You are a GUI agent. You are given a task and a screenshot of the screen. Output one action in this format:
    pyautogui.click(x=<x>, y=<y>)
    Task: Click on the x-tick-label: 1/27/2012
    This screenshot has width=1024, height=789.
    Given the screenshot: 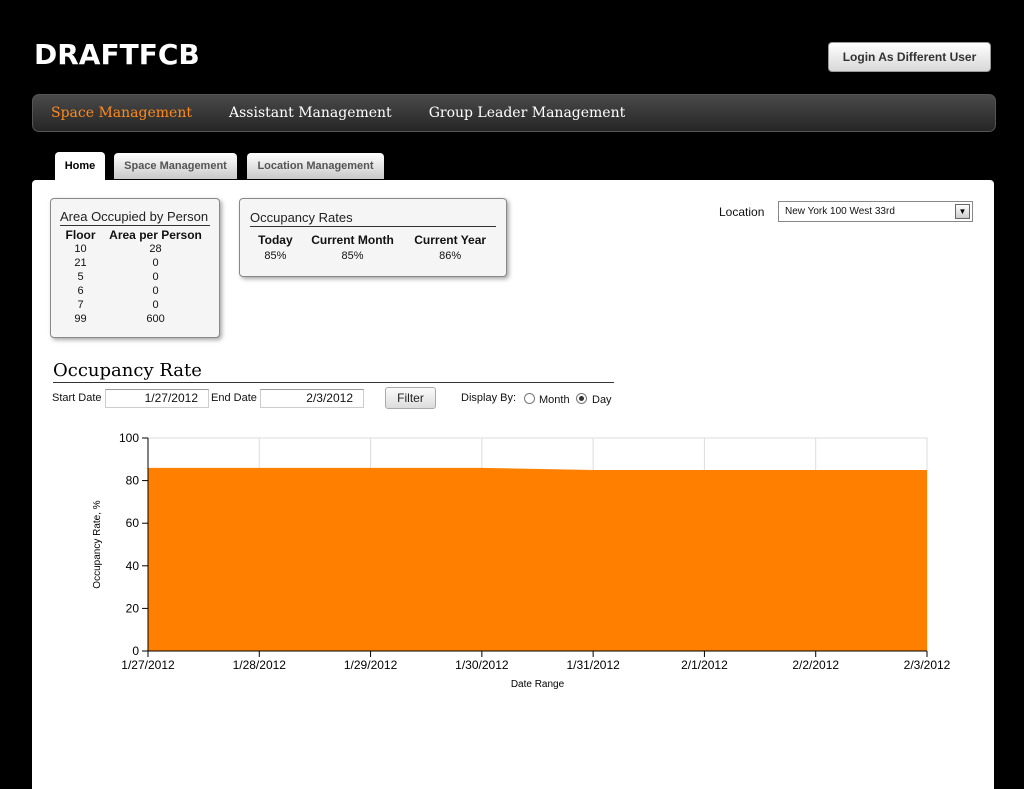 What is the action you would take?
    pyautogui.click(x=148, y=665)
    